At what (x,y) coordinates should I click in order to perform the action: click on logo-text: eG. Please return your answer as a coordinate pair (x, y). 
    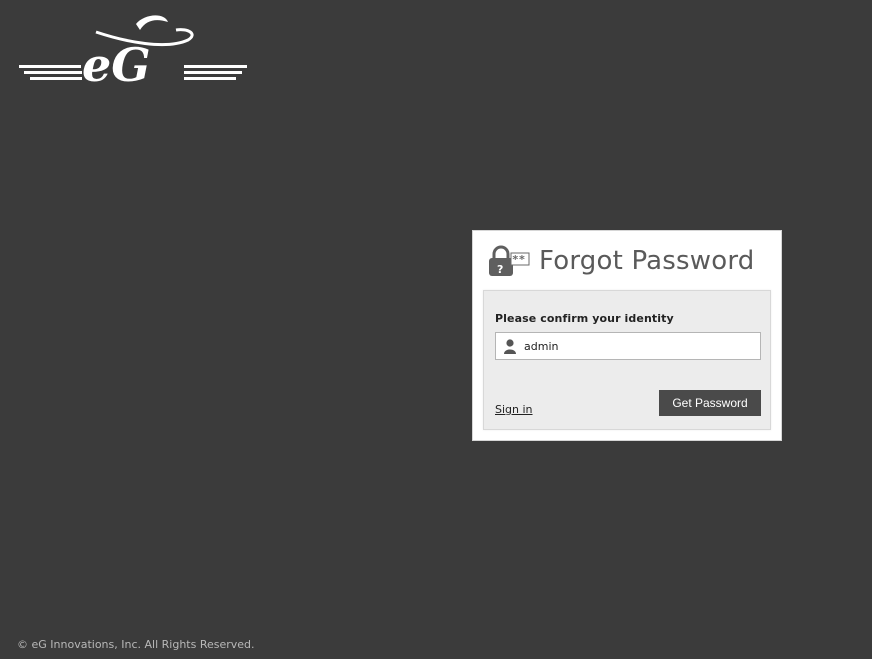
    Looking at the image, I should click on (116, 62).